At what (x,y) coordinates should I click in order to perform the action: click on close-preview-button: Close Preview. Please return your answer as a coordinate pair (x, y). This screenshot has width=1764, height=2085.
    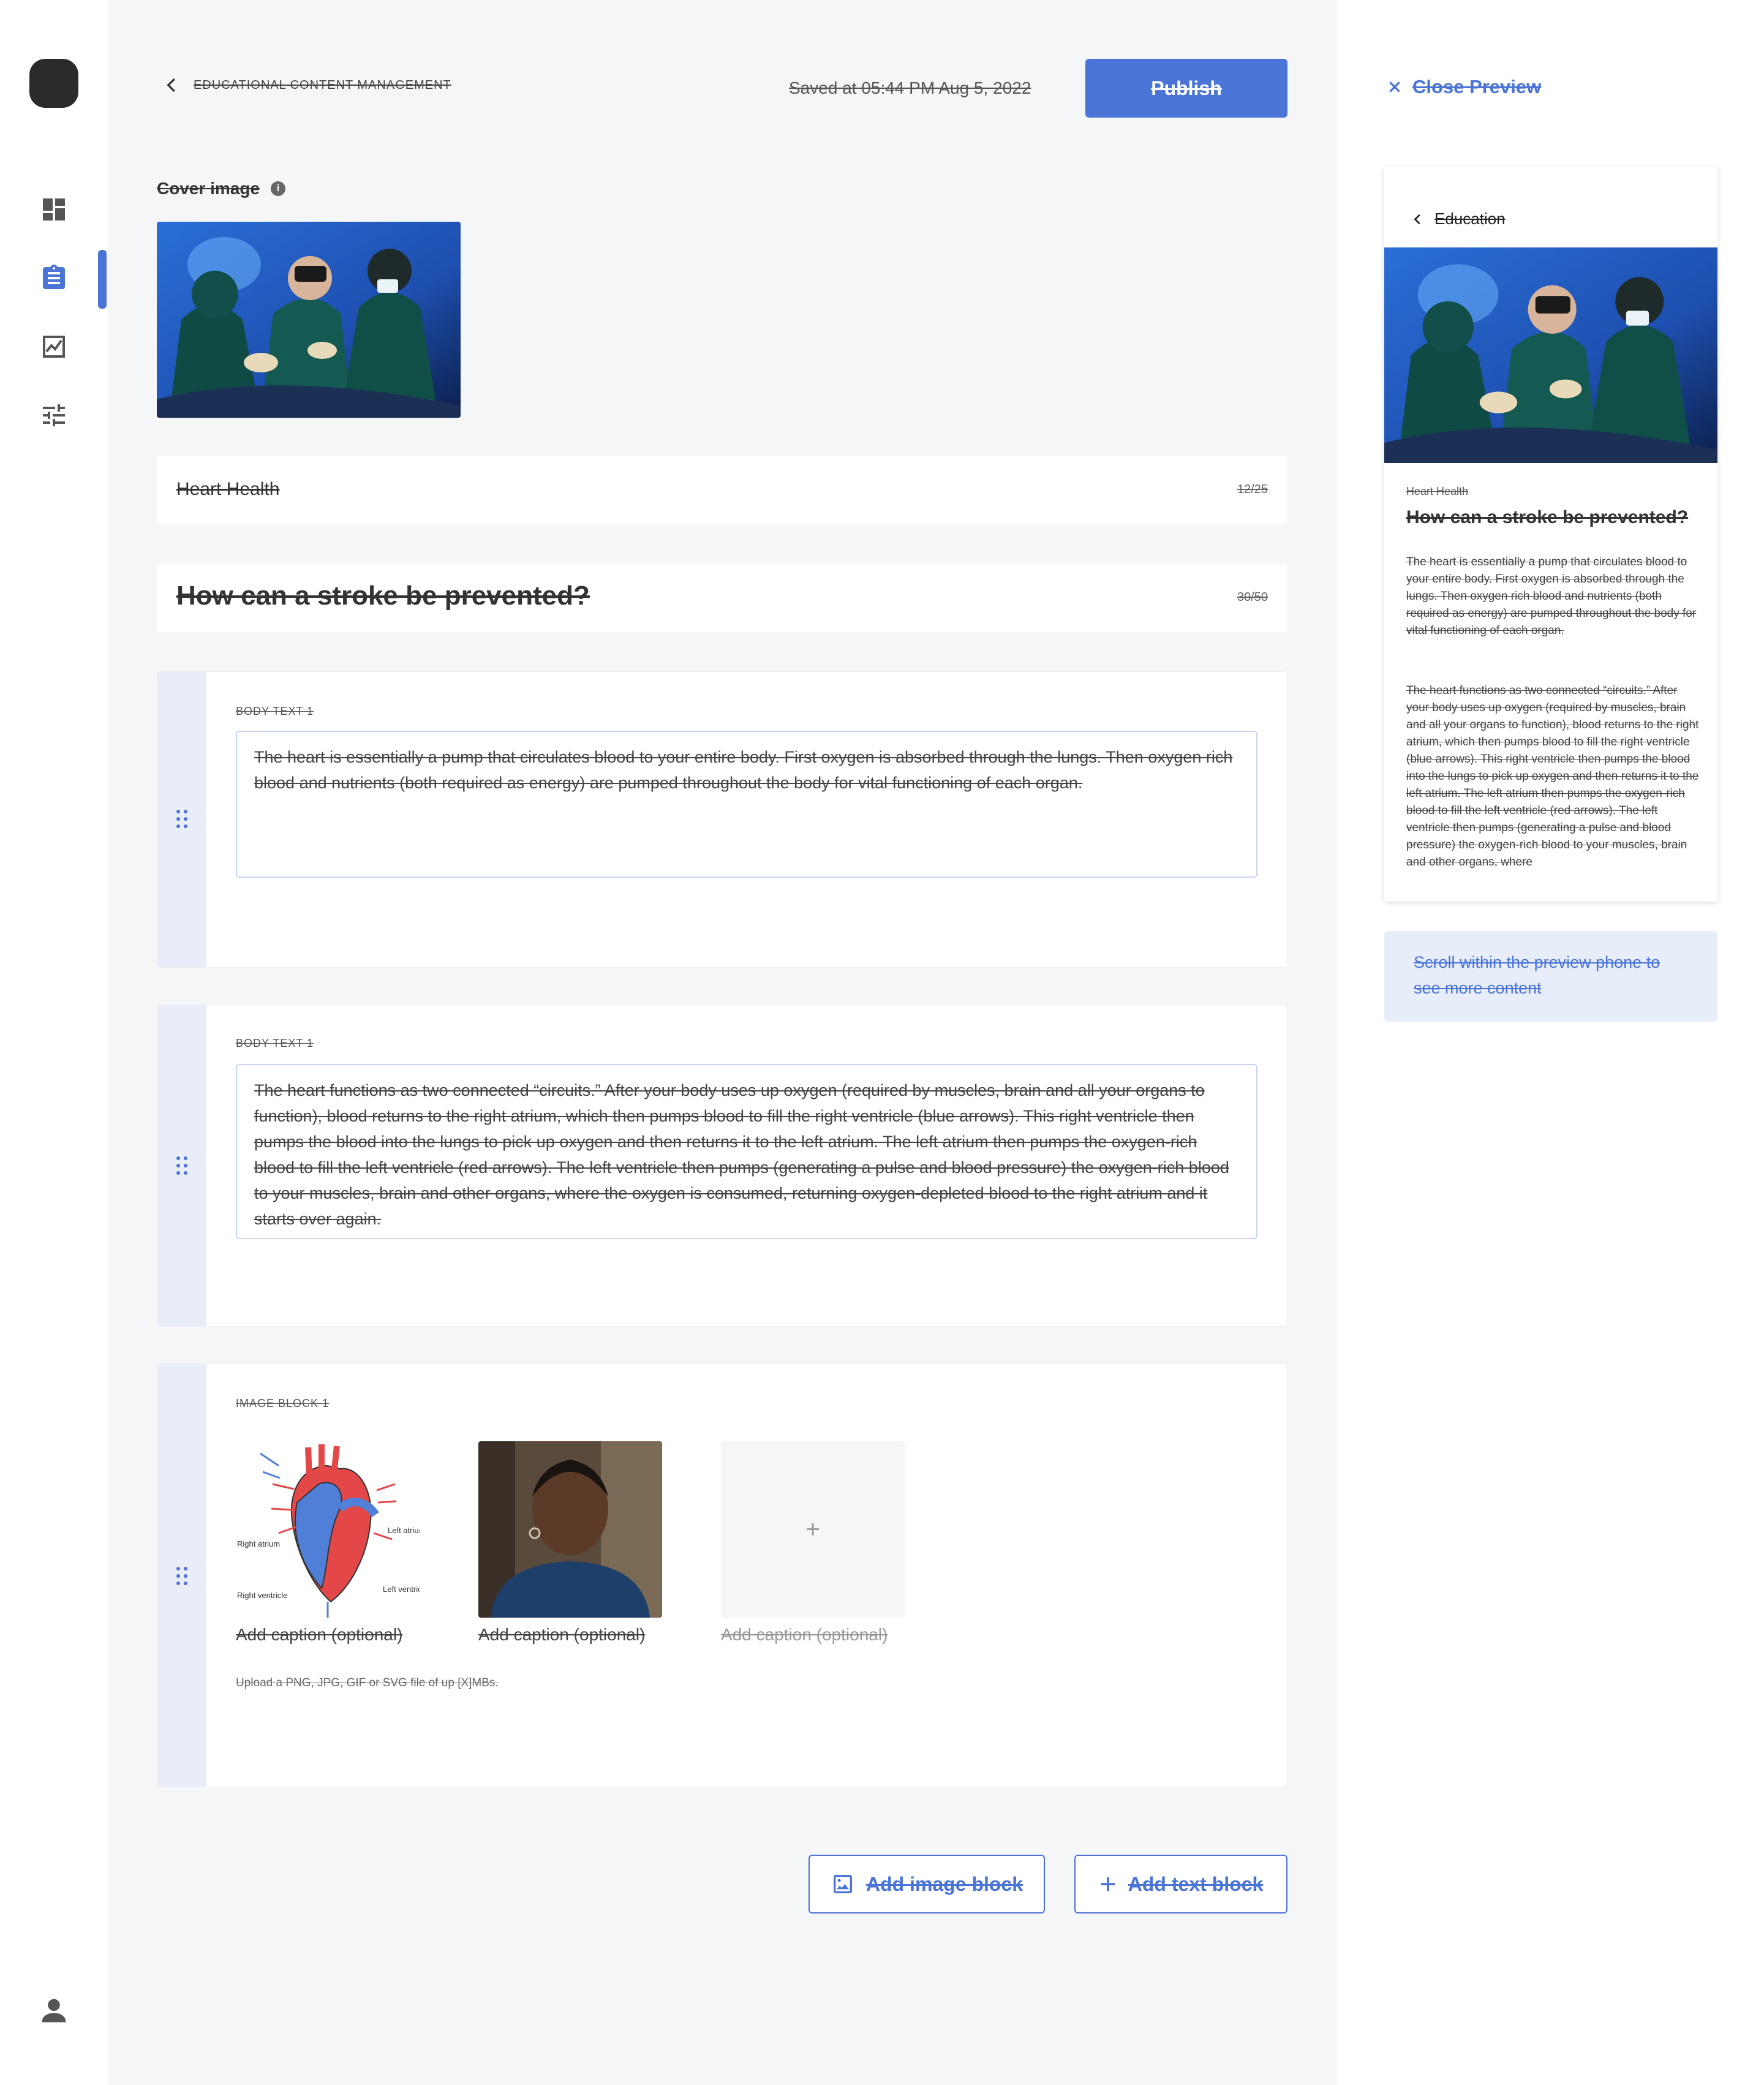
    Looking at the image, I should click on (1464, 87).